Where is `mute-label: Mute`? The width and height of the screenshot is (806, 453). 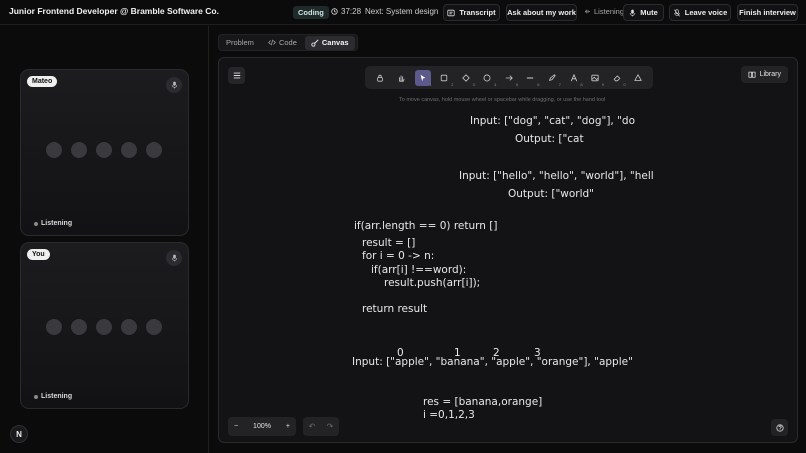
mute-label: Mute is located at coordinates (649, 12).